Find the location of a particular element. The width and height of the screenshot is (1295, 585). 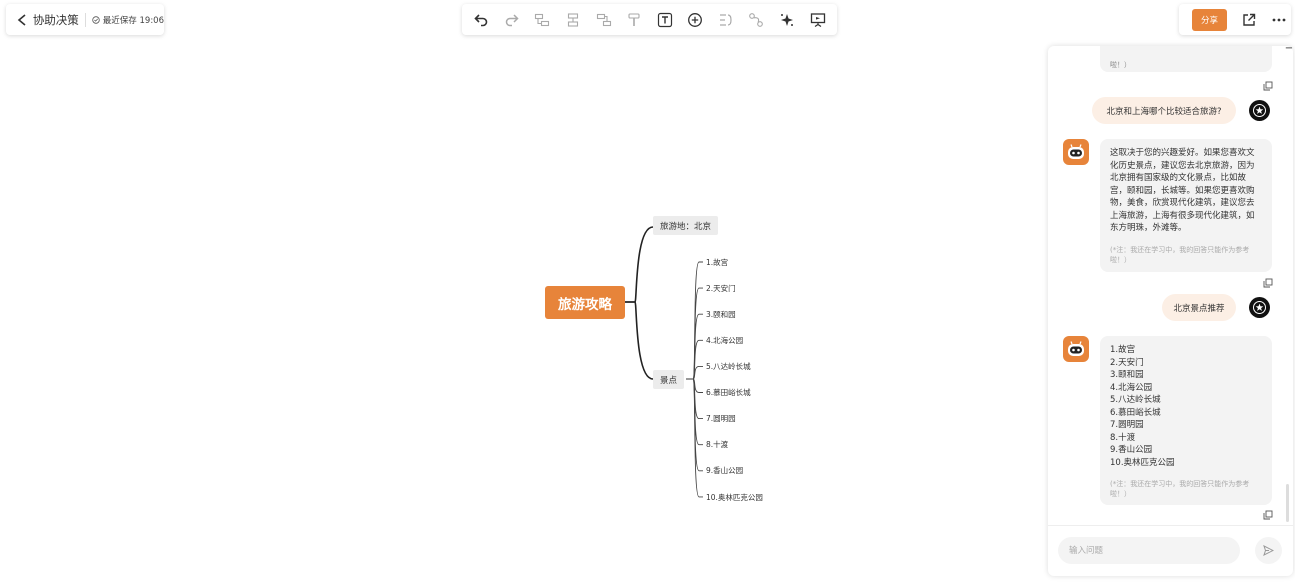

export-icon is located at coordinates (1249, 20).